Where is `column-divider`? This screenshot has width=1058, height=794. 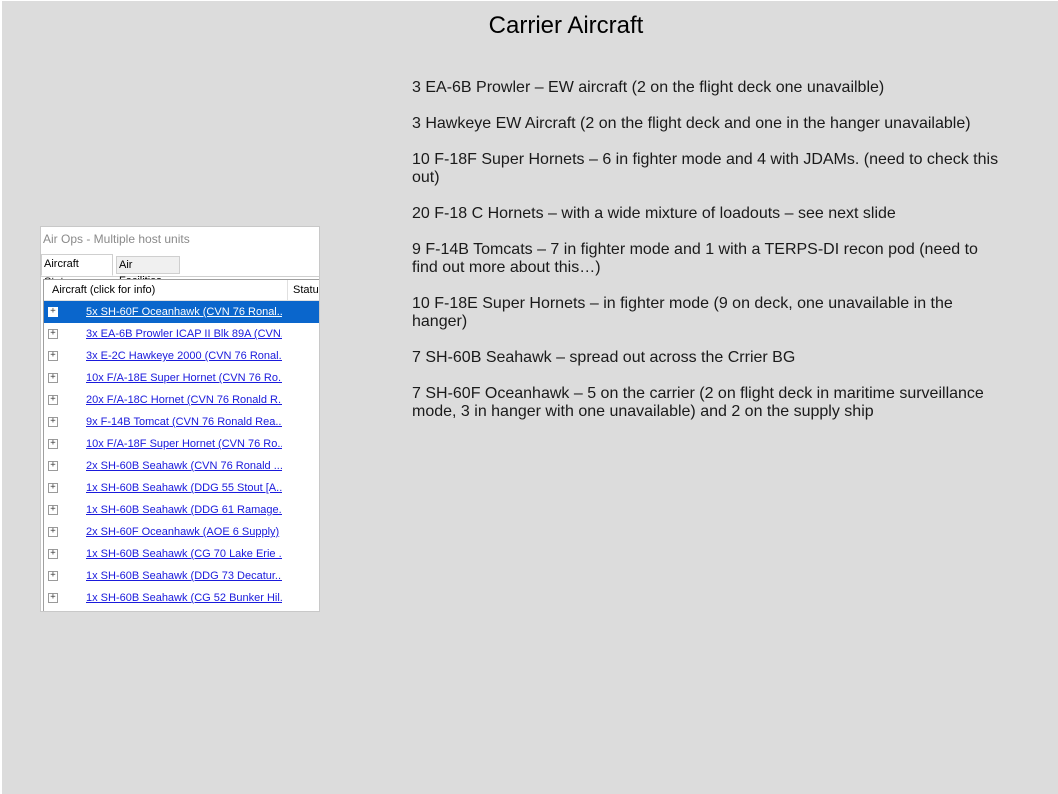 column-divider is located at coordinates (287, 290).